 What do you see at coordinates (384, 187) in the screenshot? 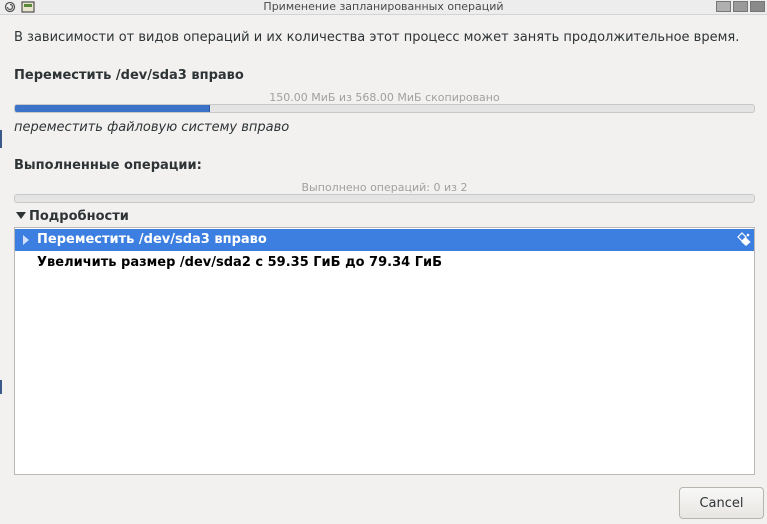
I see `completed-progress-text: Выполнено операций: 0 из 2` at bounding box center [384, 187].